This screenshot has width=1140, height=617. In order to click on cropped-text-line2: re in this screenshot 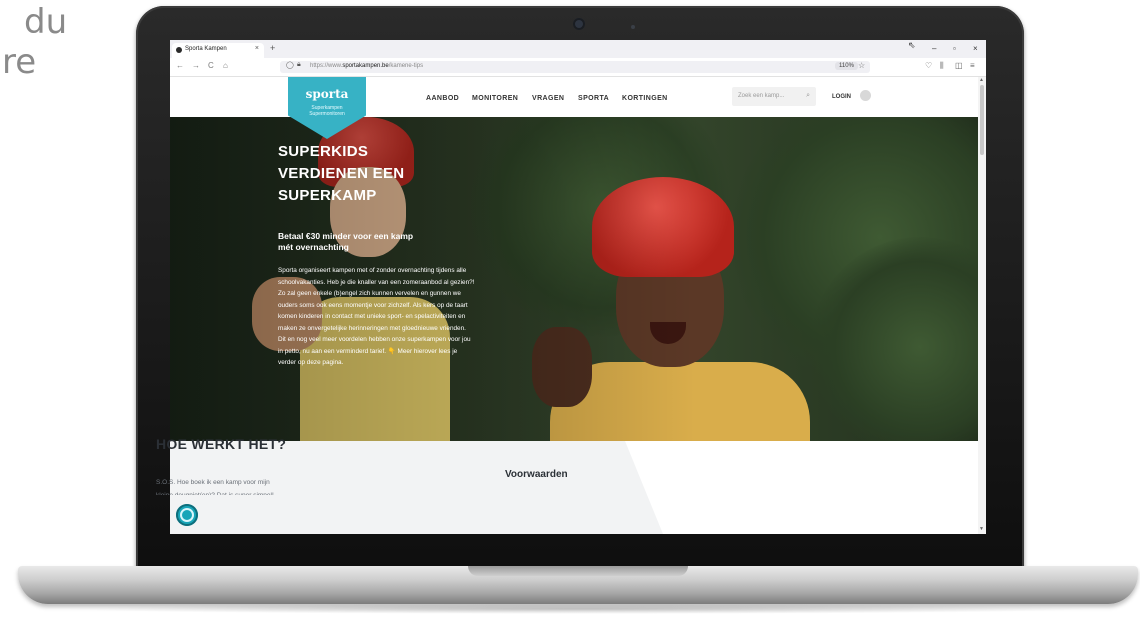, I will do `click(19, 62)`.